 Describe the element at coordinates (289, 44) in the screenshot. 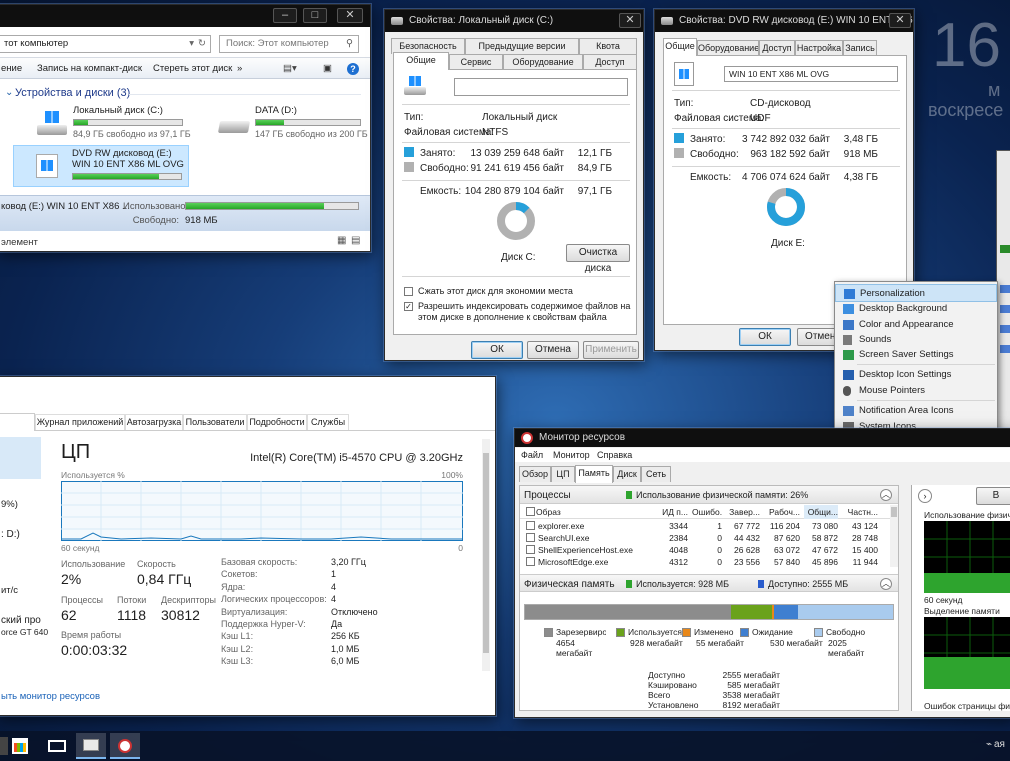

I see `search-input: Поиск: Этот компьютер ⚲` at that location.